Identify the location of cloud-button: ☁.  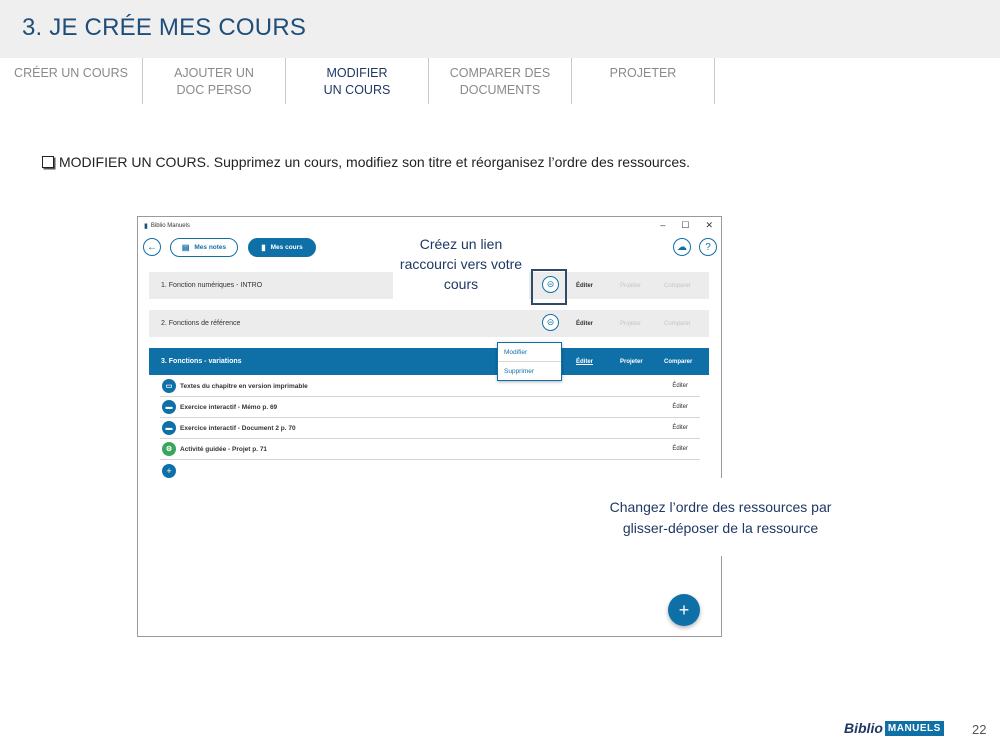
(682, 247).